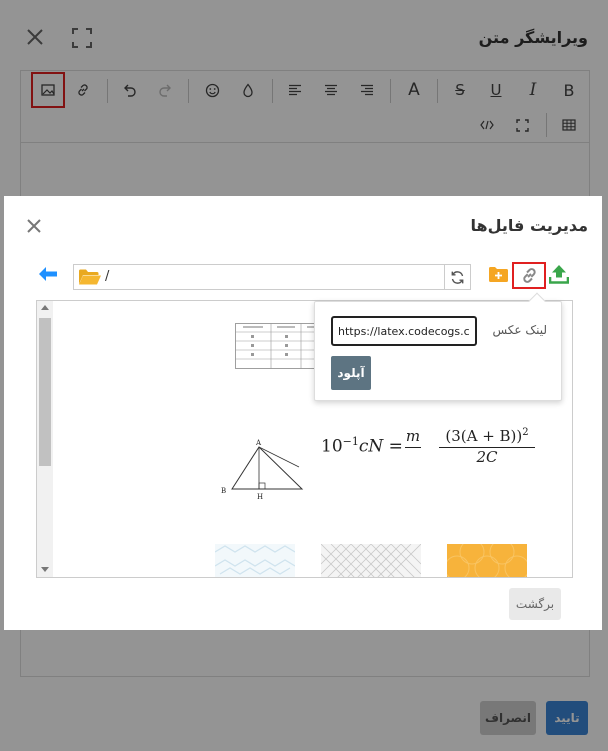 The height and width of the screenshot is (751, 608). I want to click on scroll-thumb, so click(45, 392).